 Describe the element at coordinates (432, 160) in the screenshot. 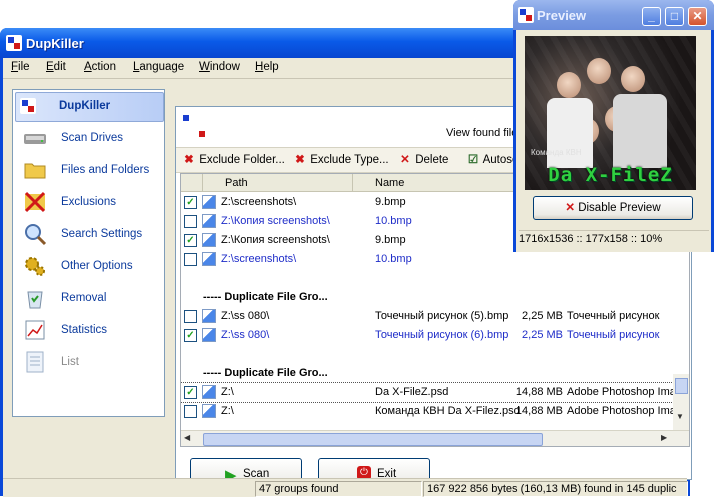

I see `delete-label: Delete` at that location.